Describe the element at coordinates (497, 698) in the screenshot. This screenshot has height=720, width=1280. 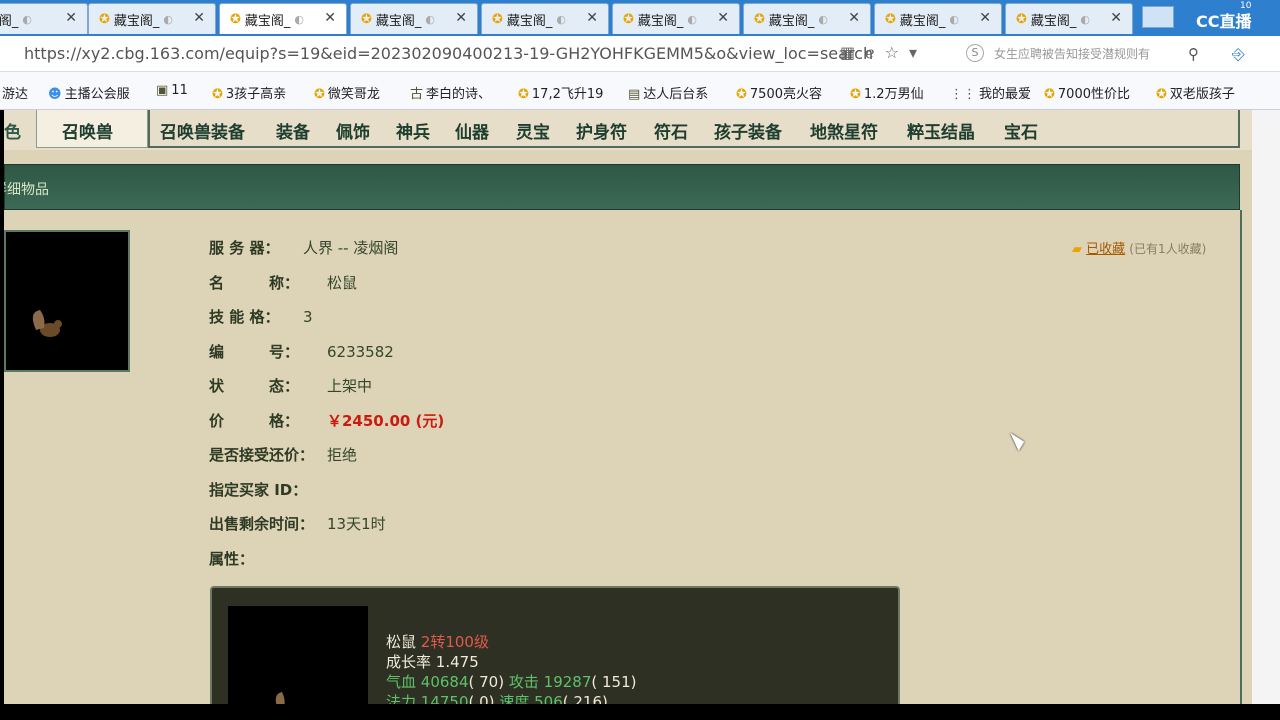
I see `mp-spd-line: 法力 14750( 0) 速度 506( 216)` at that location.